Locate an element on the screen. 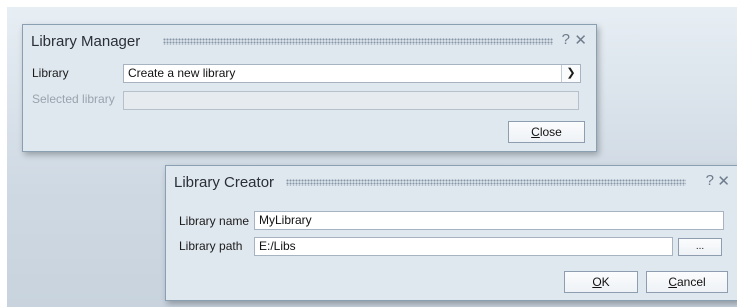  library-path-label: Library path is located at coordinates (211, 246).